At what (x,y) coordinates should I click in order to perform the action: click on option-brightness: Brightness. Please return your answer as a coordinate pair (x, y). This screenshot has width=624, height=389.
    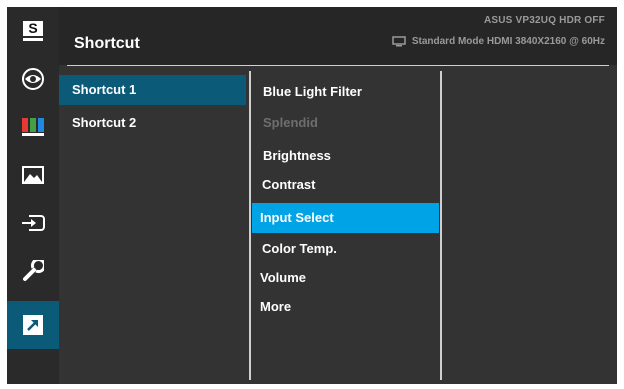
    Looking at the image, I should click on (345, 156).